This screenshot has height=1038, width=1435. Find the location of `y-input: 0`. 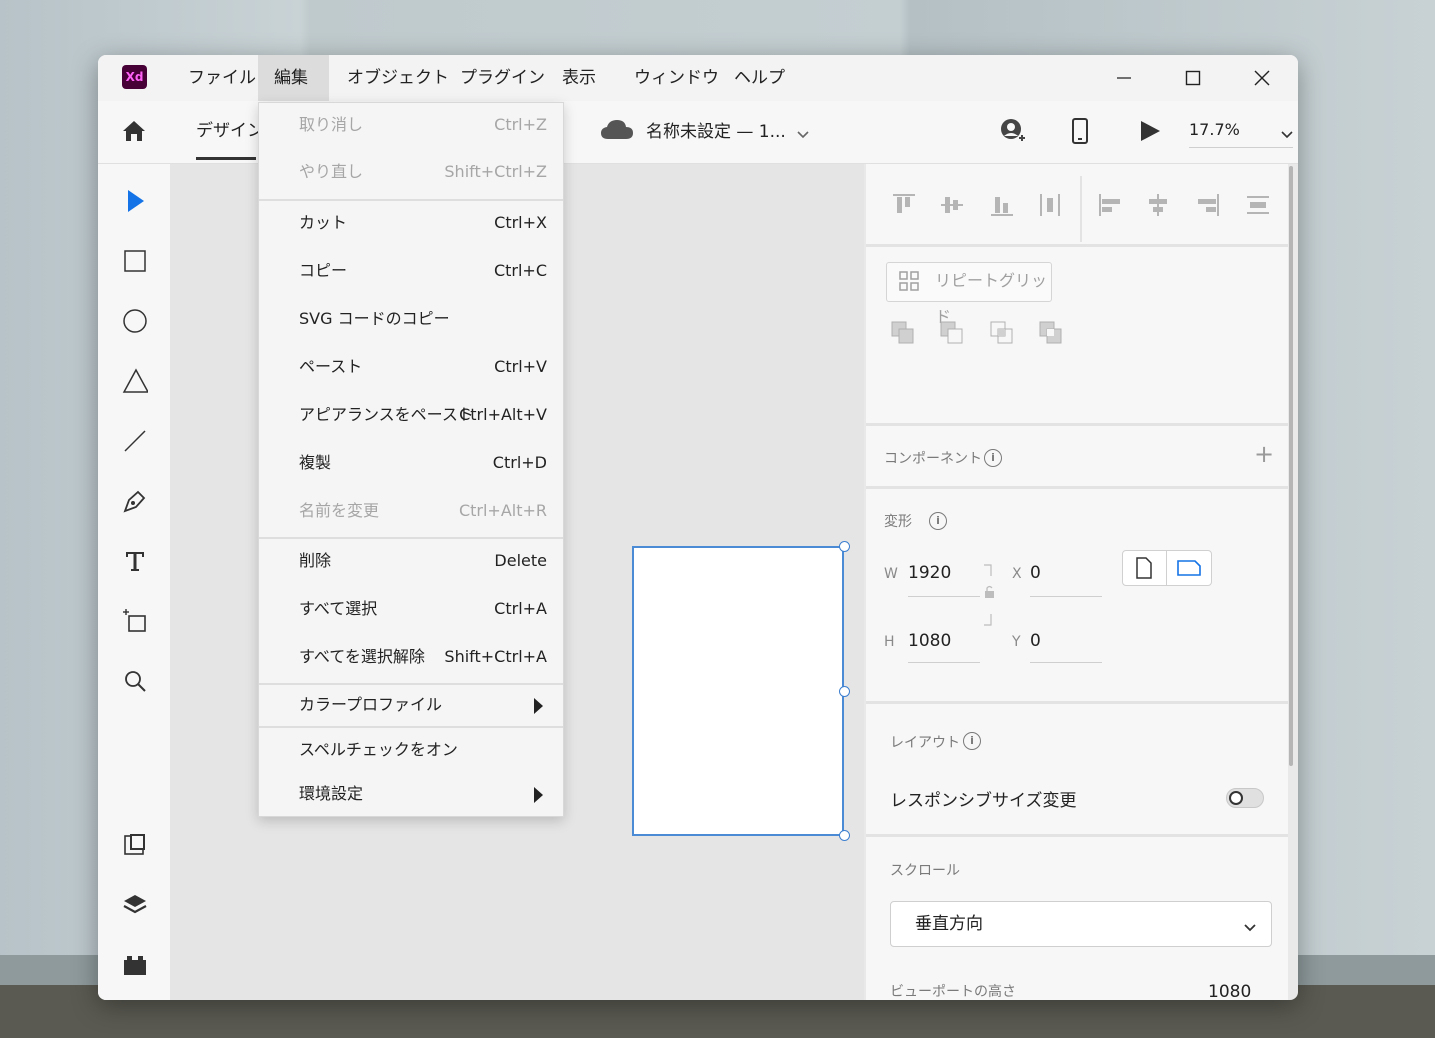

y-input: 0 is located at coordinates (1035, 641).